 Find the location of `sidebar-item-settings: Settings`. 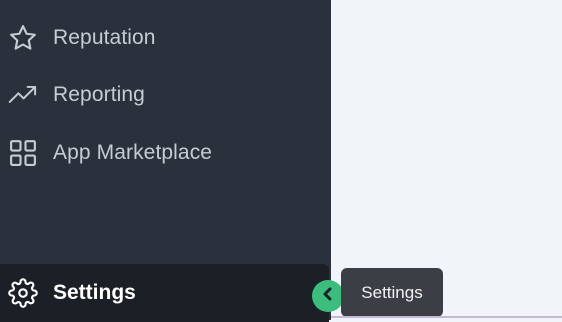

sidebar-item-settings: Settings is located at coordinates (164, 293).